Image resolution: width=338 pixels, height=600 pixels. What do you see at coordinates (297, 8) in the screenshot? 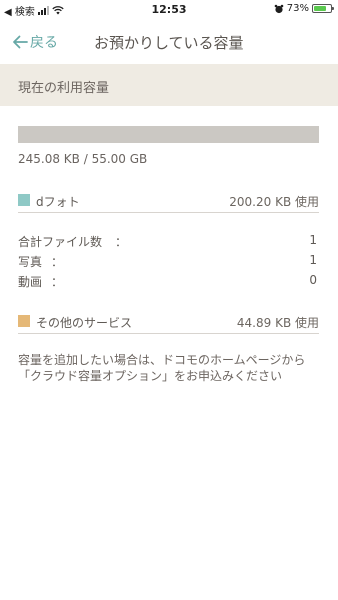
I see `battery-percent: 73%` at bounding box center [297, 8].